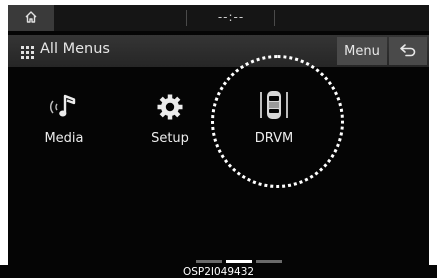 Image resolution: width=437 pixels, height=278 pixels. I want to click on back-arrow-icon, so click(408, 51).